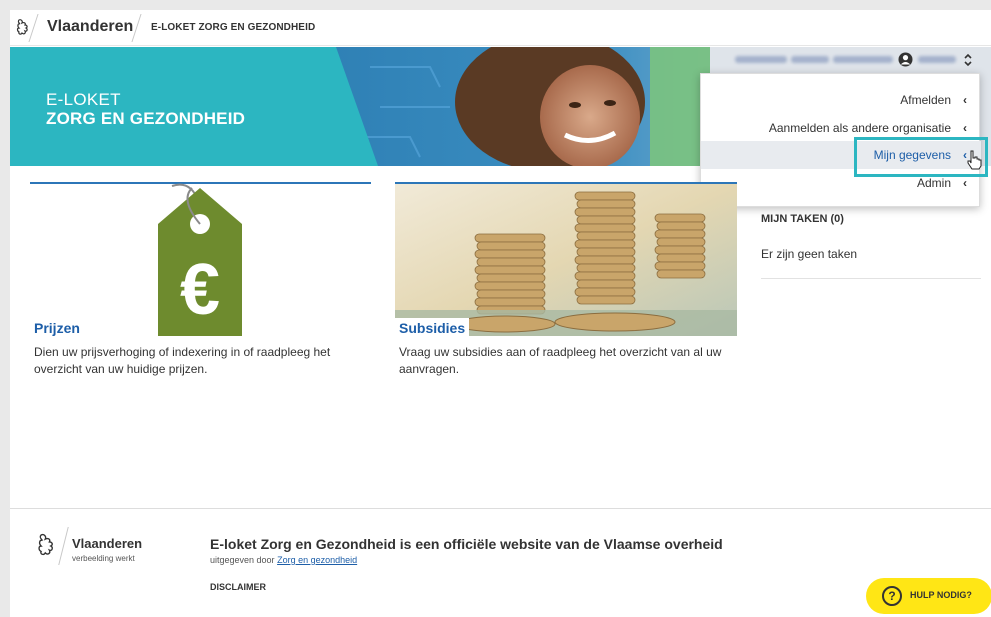  I want to click on help-button: ? HULP NODIG?, so click(928, 596).